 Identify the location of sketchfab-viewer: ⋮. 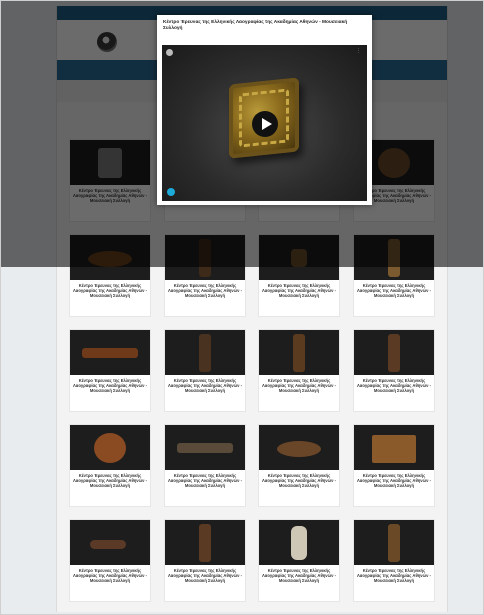
(264, 123).